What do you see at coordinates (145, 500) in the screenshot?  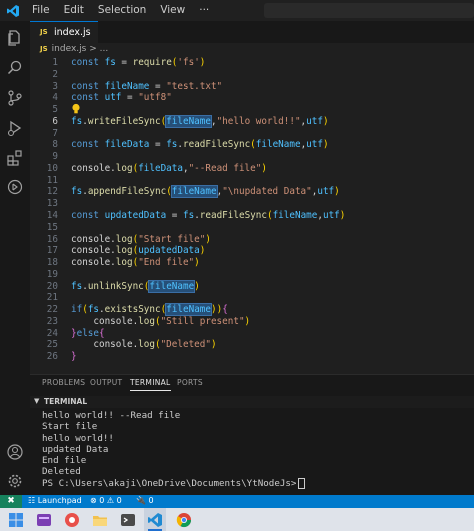 I see `ports-status: 🔌 0` at bounding box center [145, 500].